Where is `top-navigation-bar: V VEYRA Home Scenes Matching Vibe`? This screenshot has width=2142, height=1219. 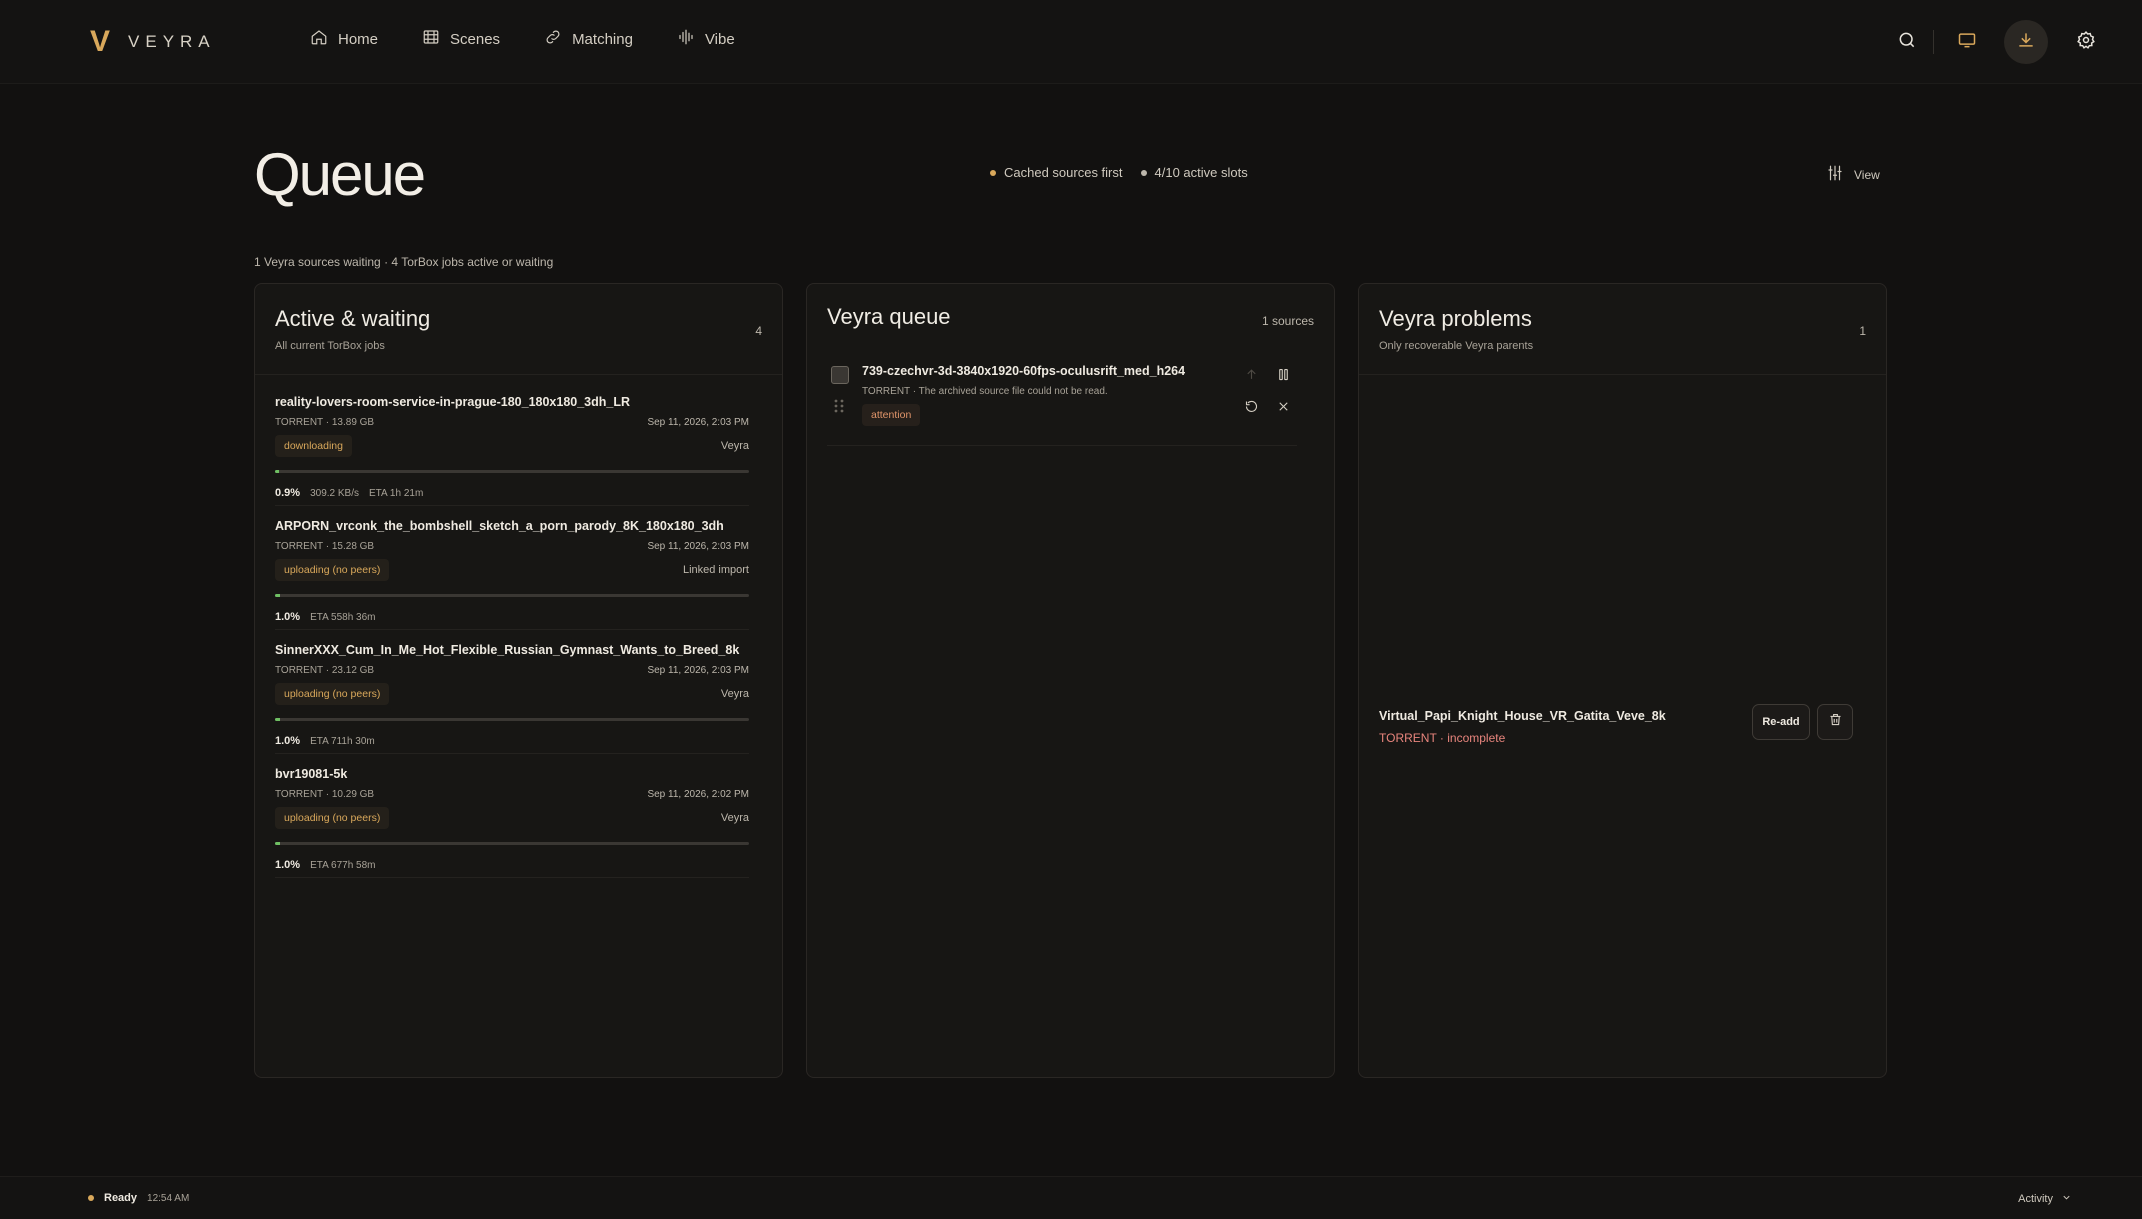 top-navigation-bar: V VEYRA Home Scenes Matching Vibe is located at coordinates (1071, 42).